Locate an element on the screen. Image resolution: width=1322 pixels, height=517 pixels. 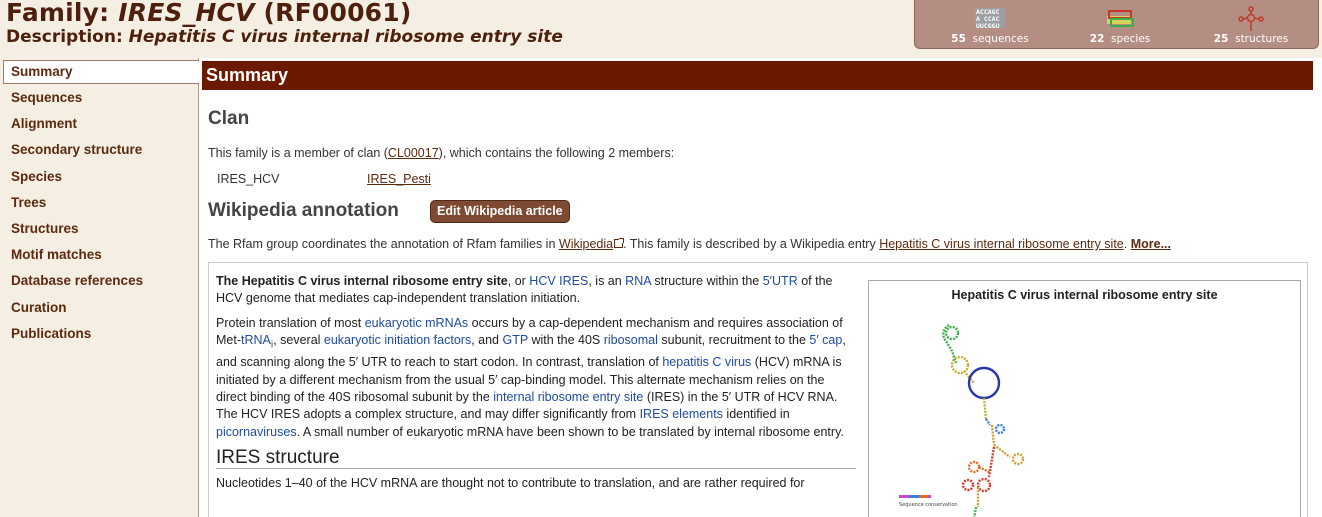
edit-wikipedia-button: Edit Wikipedia article is located at coordinates (500, 211).